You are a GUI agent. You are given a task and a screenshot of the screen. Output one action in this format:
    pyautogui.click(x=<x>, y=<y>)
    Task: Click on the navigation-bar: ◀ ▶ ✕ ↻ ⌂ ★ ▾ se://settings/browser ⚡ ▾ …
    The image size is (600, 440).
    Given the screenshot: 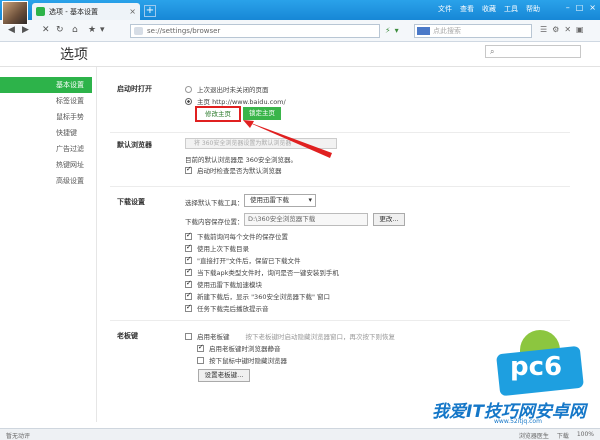 What is the action you would take?
    pyautogui.click(x=300, y=31)
    